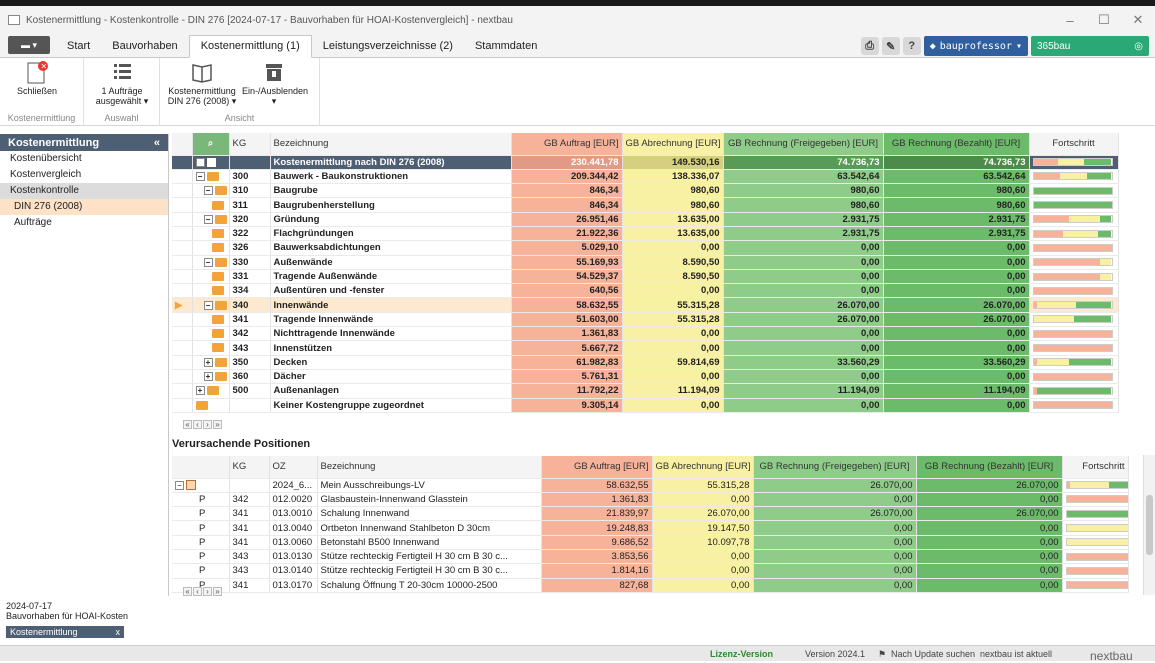  Describe the element at coordinates (84, 175) in the screenshot. I see `nav-item-kostenvergleich: Kostenvergleich` at that location.